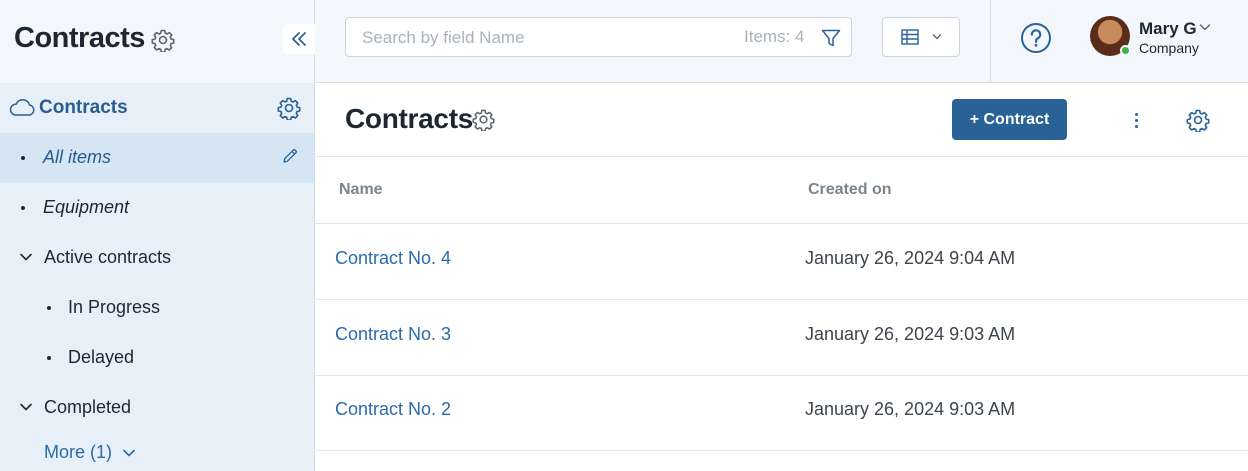 This screenshot has width=1248, height=471. Describe the element at coordinates (598, 37) in the screenshot. I see `search-input: Search by field Name Items: 4` at that location.